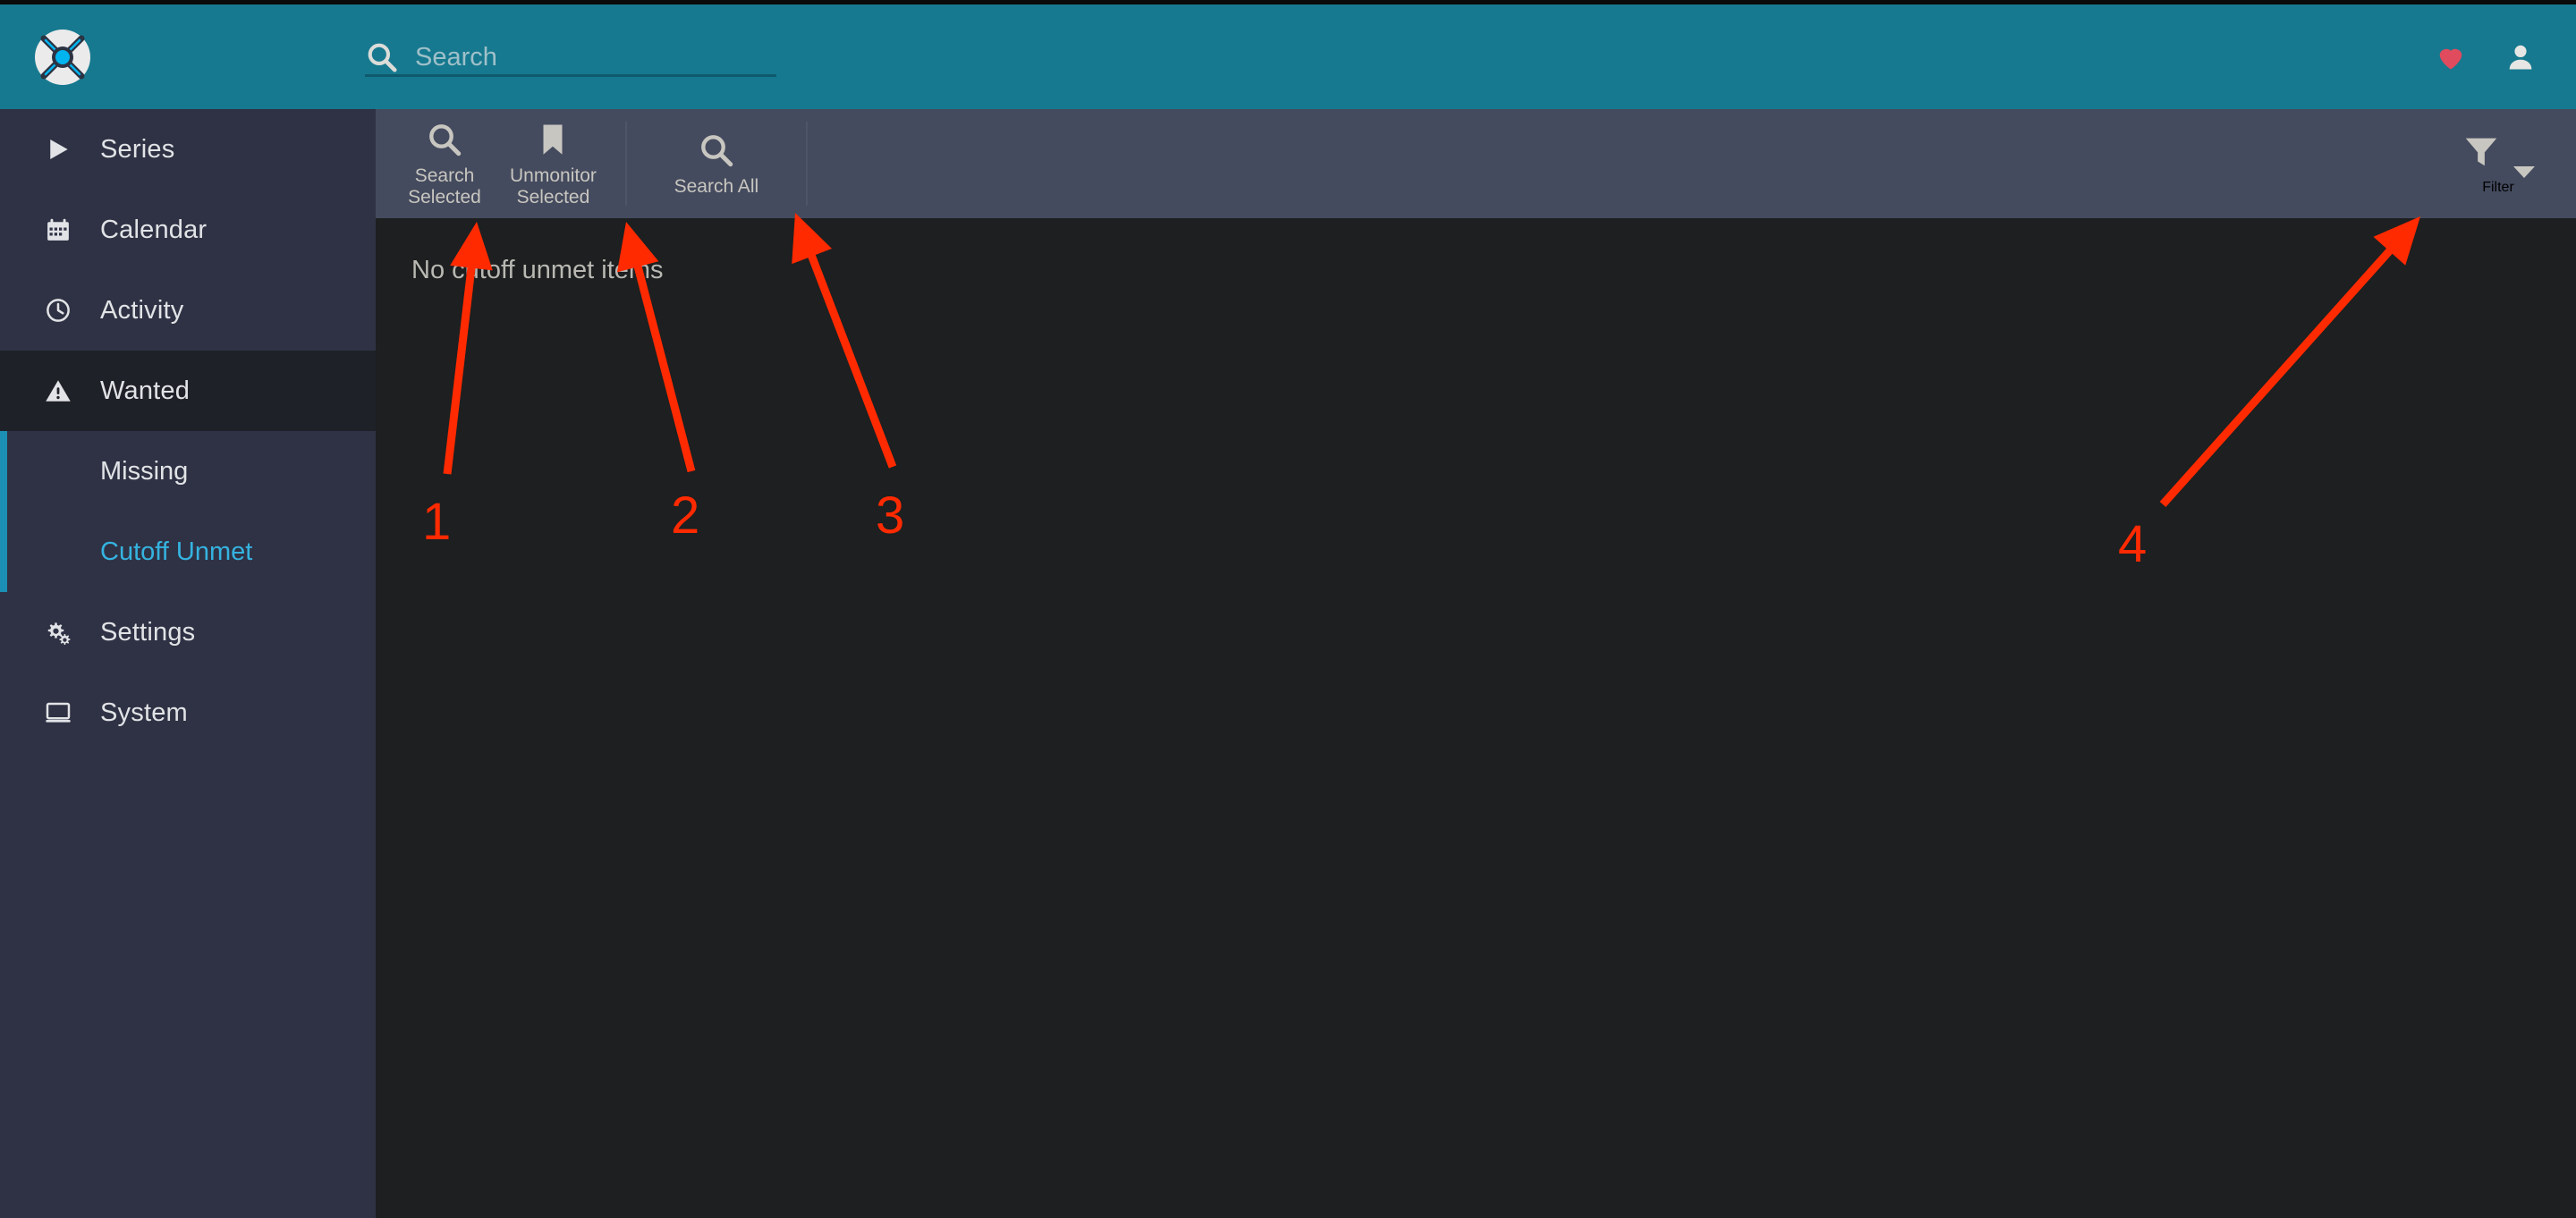 The height and width of the screenshot is (1218, 2576). Describe the element at coordinates (1288, 57) in the screenshot. I see `app-header` at that location.